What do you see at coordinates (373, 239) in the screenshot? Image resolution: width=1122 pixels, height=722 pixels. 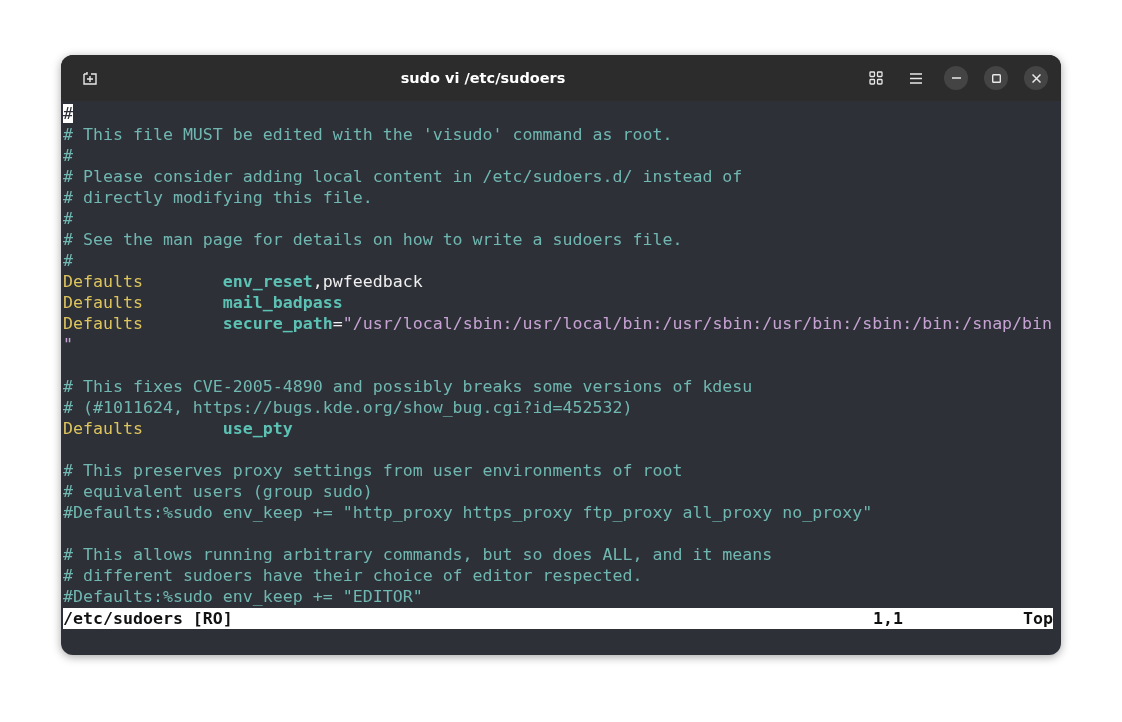 I see `comment-text: # See the man page for details on how to write a sudoers file.` at bounding box center [373, 239].